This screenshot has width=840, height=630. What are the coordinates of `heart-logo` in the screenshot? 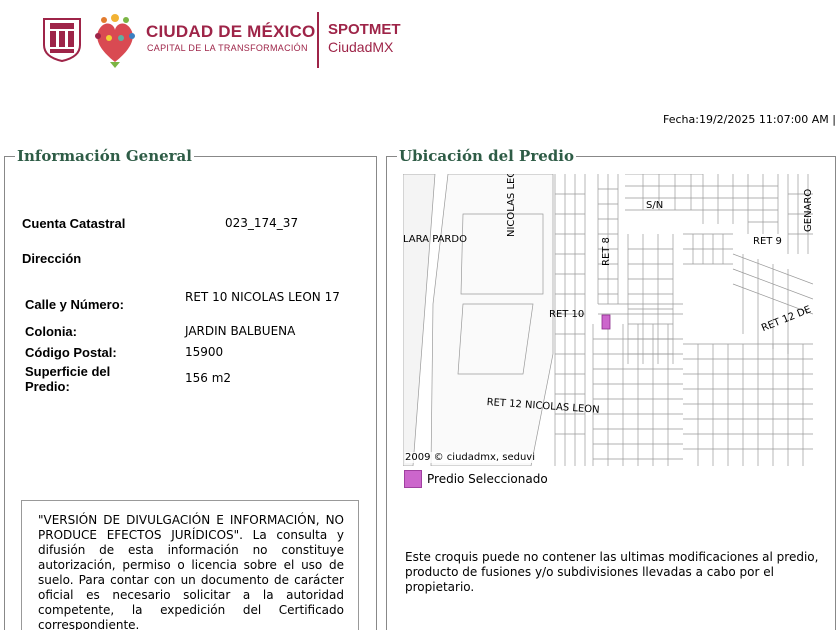 It's located at (115, 41).